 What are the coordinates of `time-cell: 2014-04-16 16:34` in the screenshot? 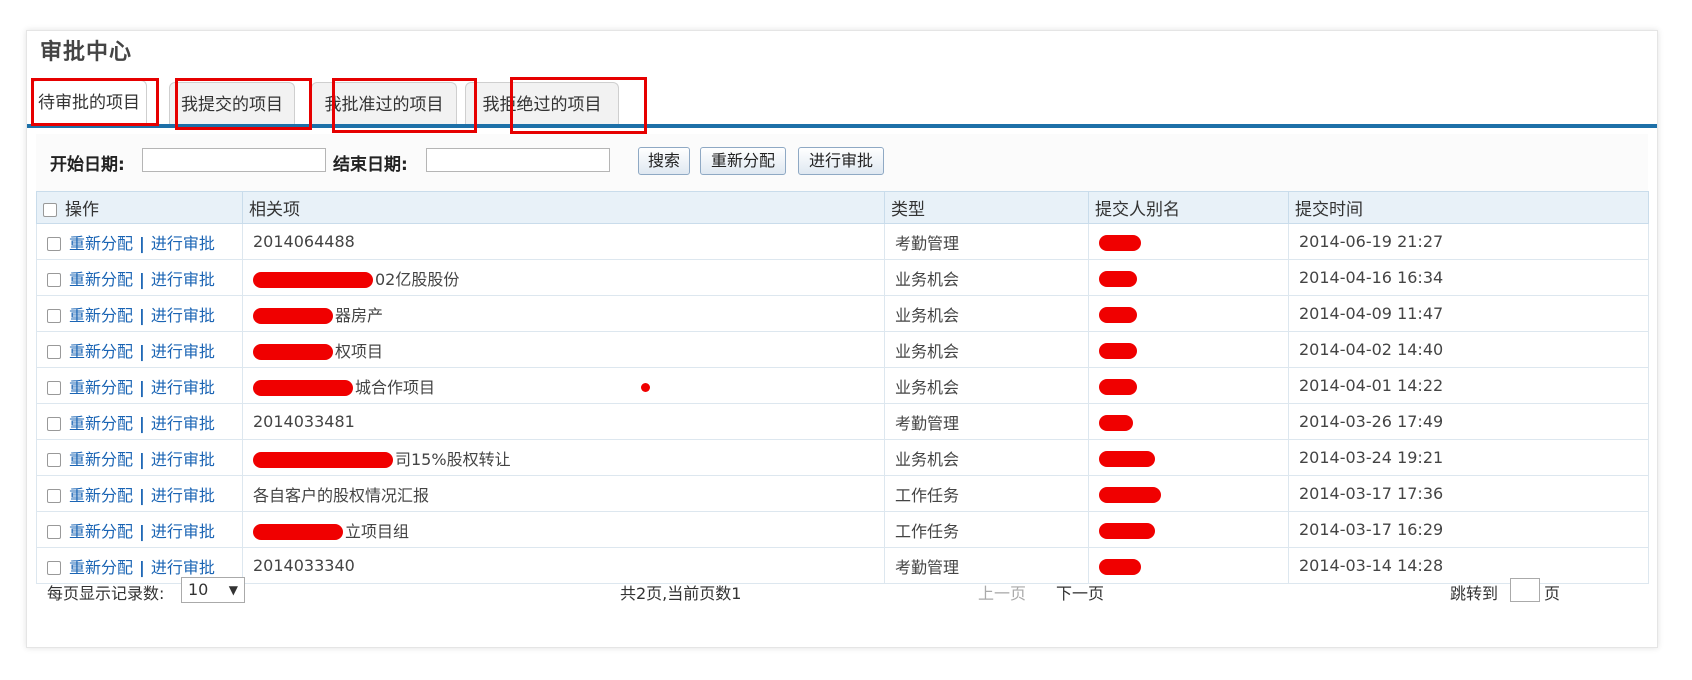 It's located at (1468, 277).